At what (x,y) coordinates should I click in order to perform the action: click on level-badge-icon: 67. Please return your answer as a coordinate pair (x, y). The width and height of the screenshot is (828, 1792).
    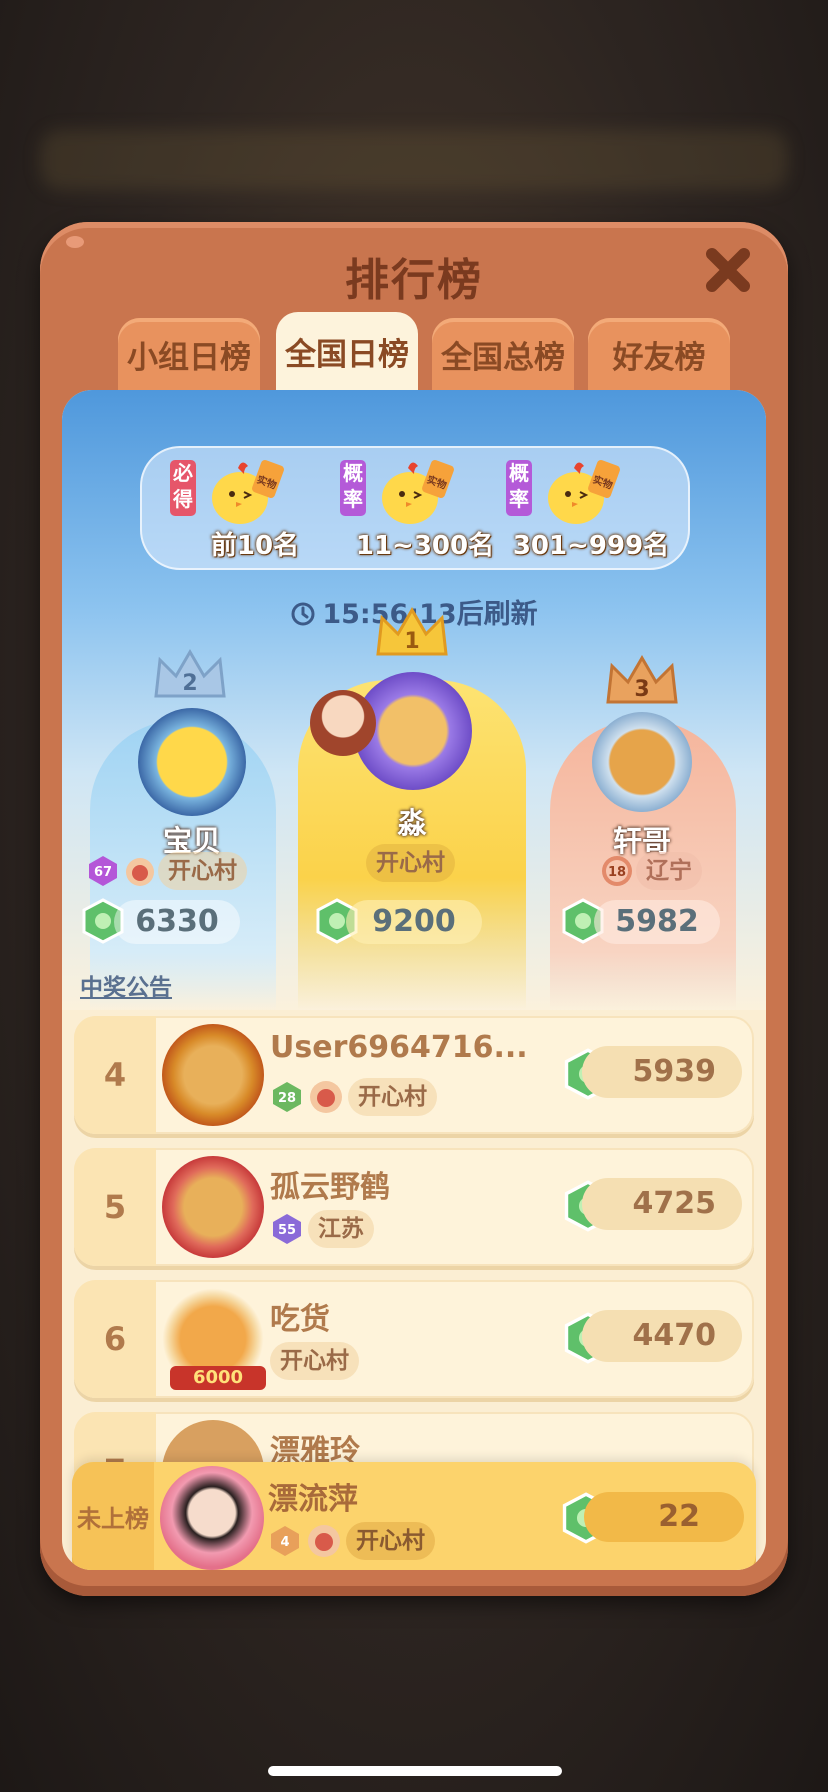
    Looking at the image, I should click on (103, 871).